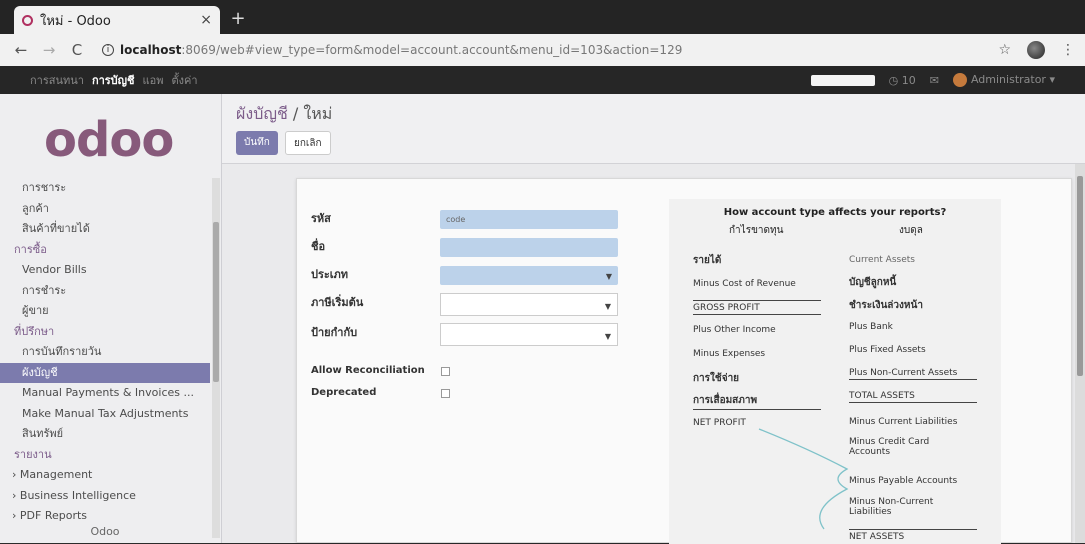 This screenshot has width=1085, height=544. What do you see at coordinates (959, 80) in the screenshot?
I see `avatar` at bounding box center [959, 80].